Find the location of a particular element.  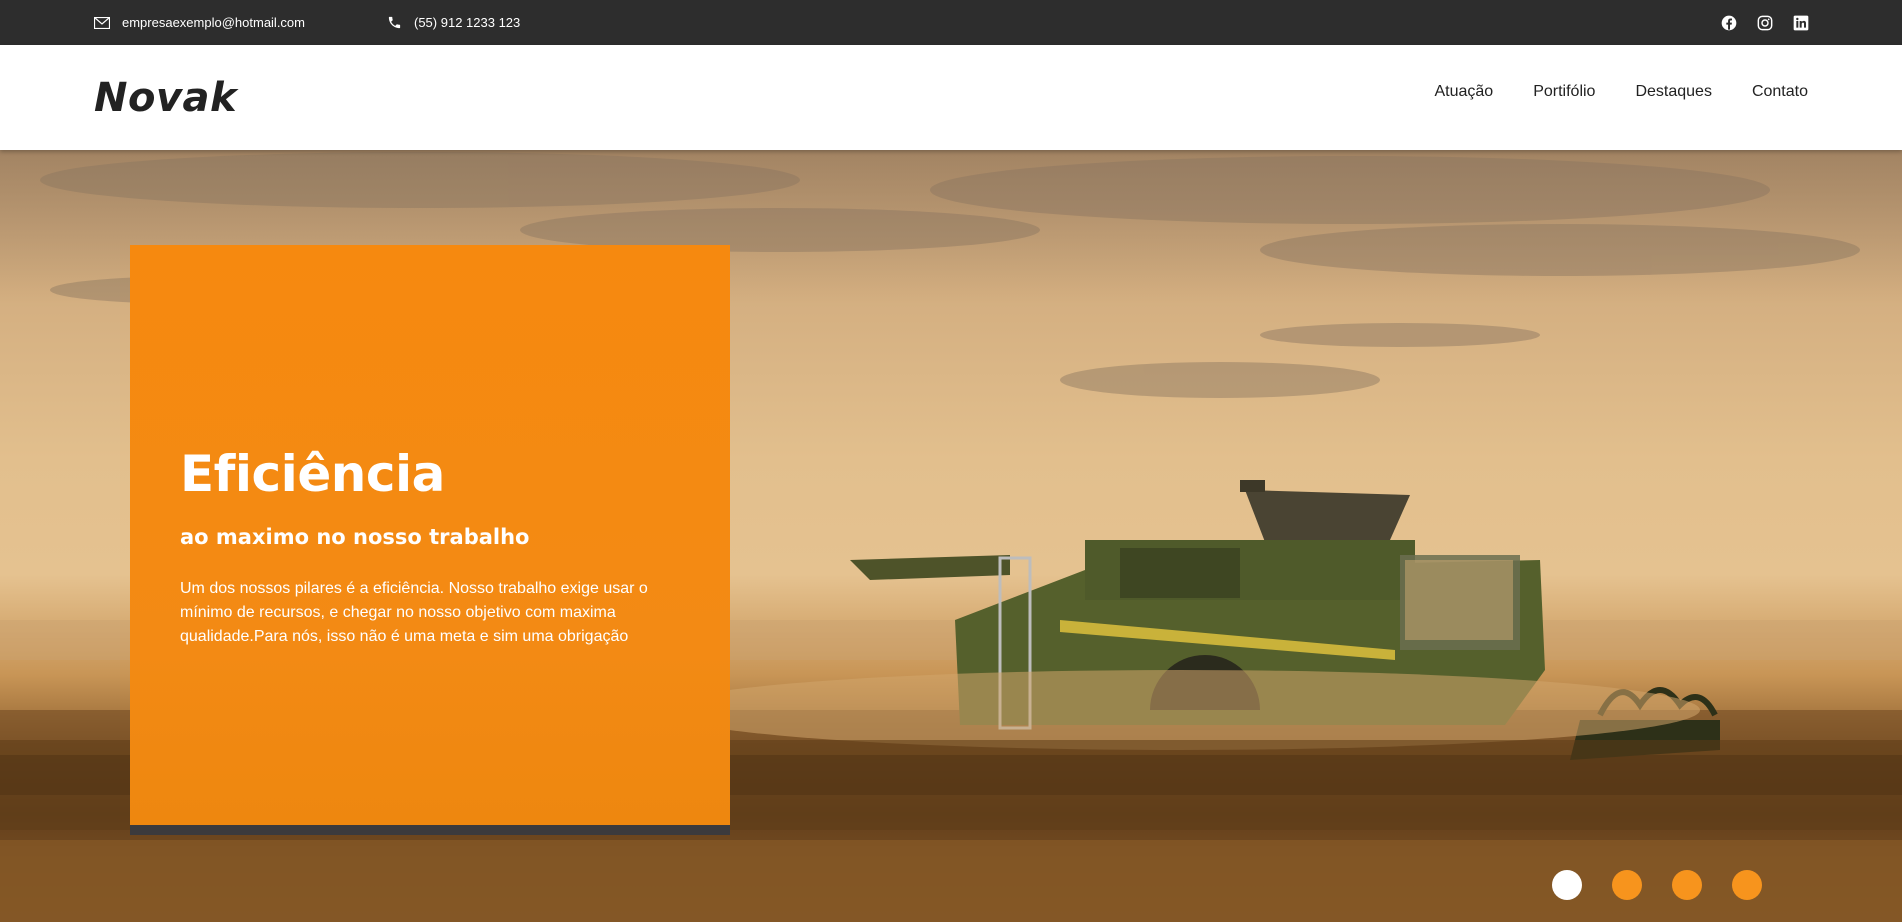

social-links is located at coordinates (1765, 22).